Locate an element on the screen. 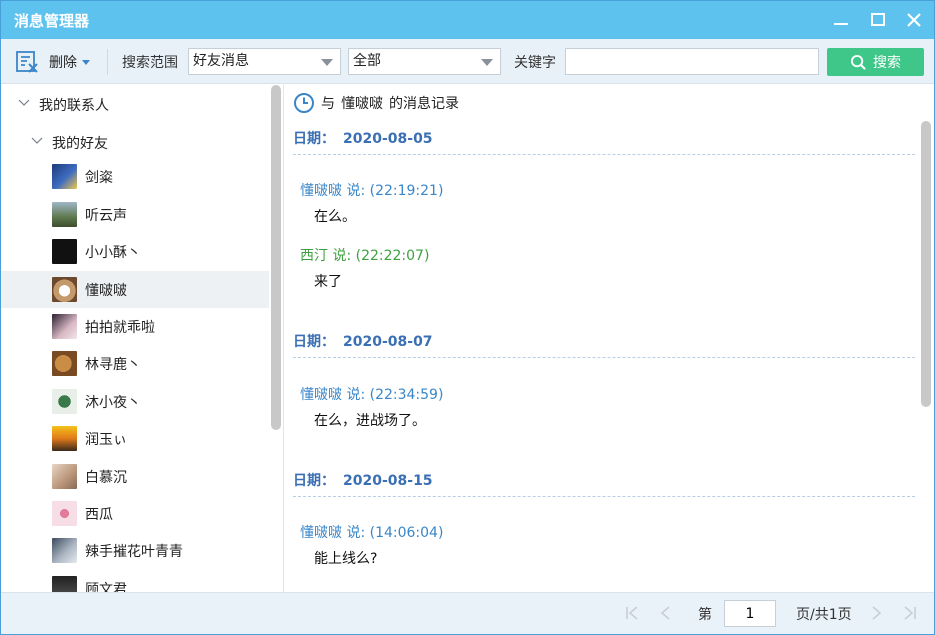 The height and width of the screenshot is (635, 935). contact-name: 沐小夜丶 is located at coordinates (113, 402).